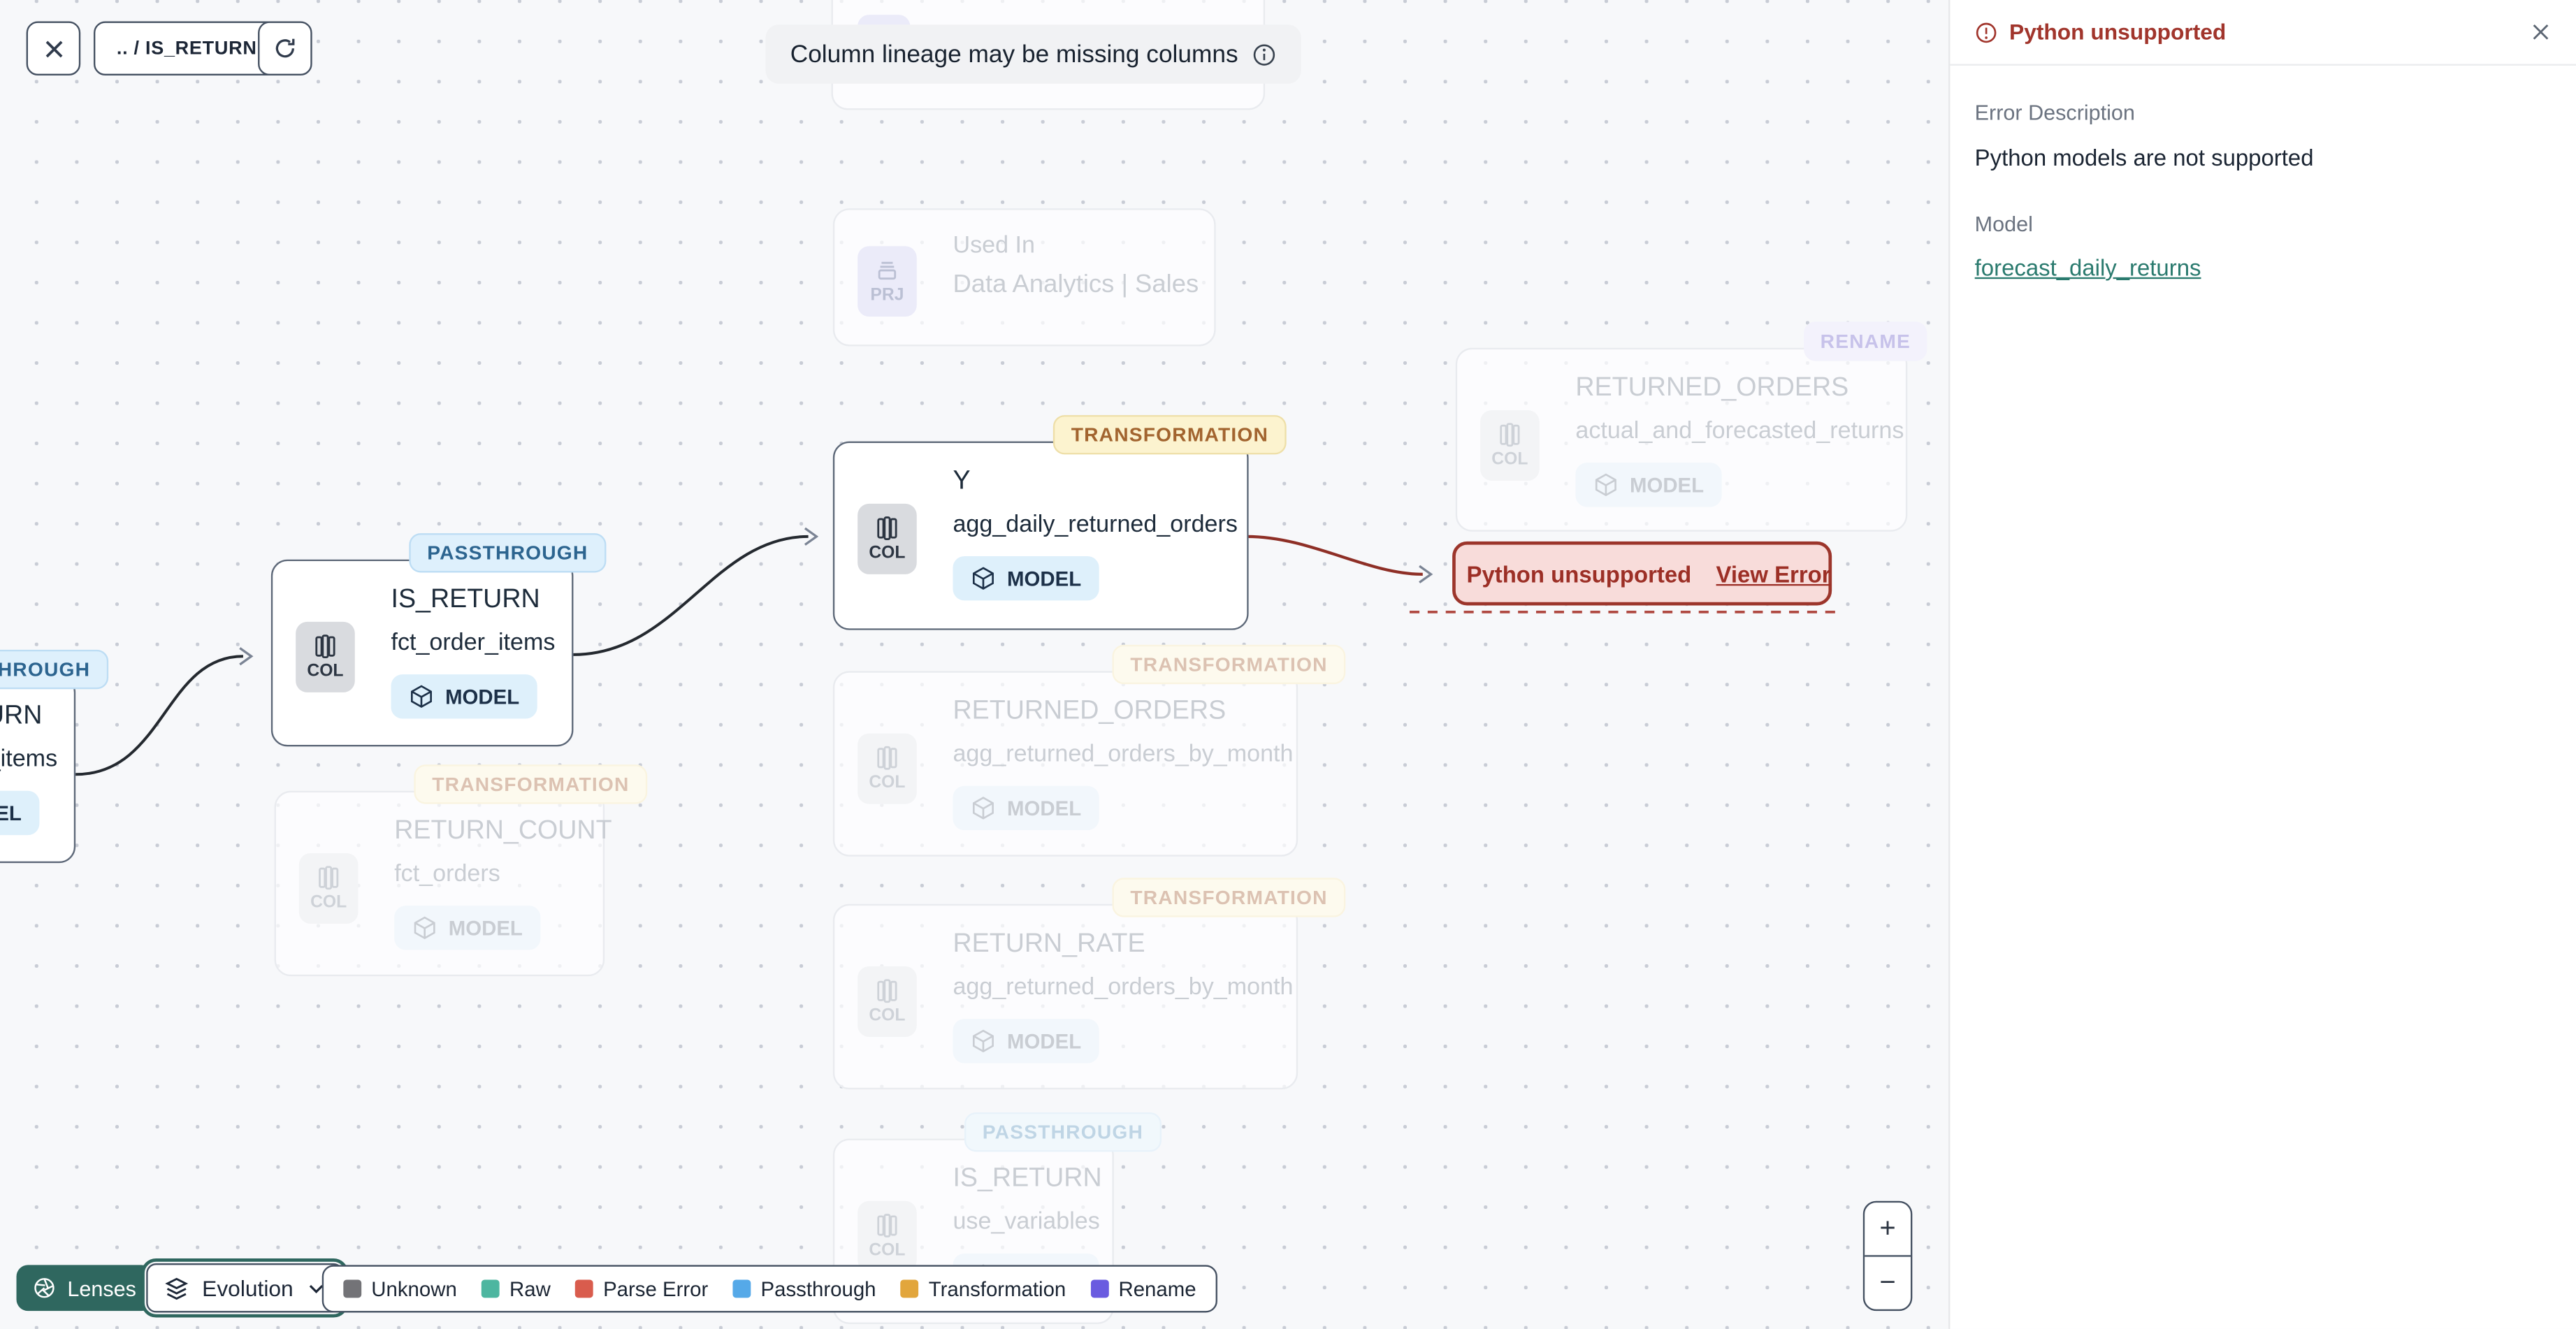 Image resolution: width=2576 pixels, height=1329 pixels. I want to click on aperture-icon, so click(44, 1288).